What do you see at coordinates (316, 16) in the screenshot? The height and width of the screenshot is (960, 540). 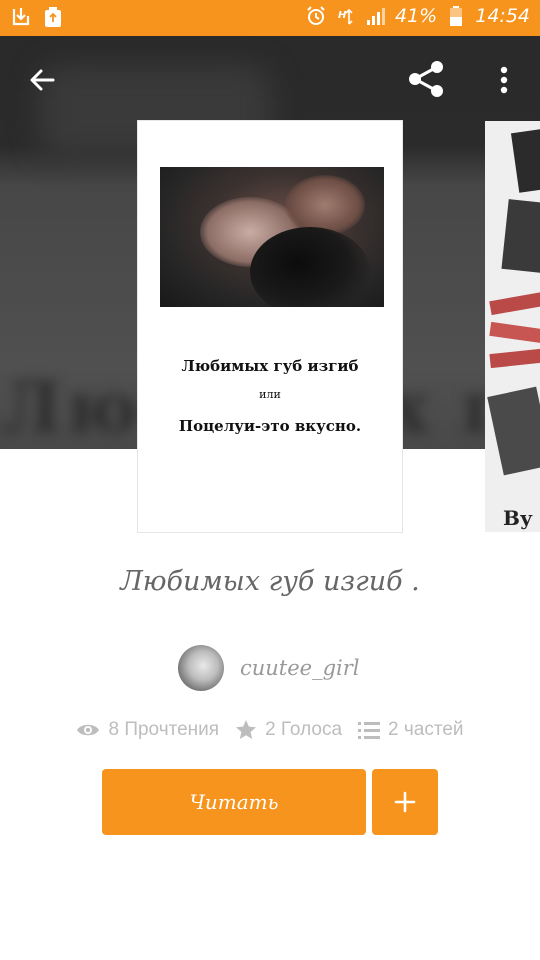 I see `alarm-icon` at bounding box center [316, 16].